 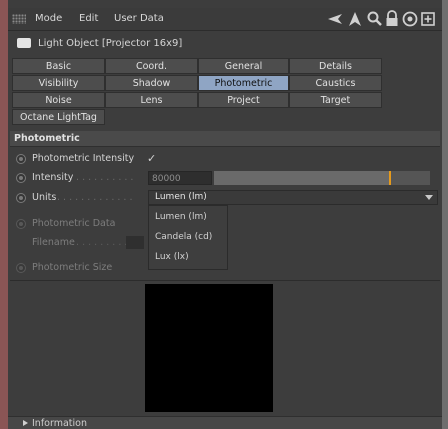 I want to click on photometric-intensity-checkbox: ✓, so click(x=151, y=158).